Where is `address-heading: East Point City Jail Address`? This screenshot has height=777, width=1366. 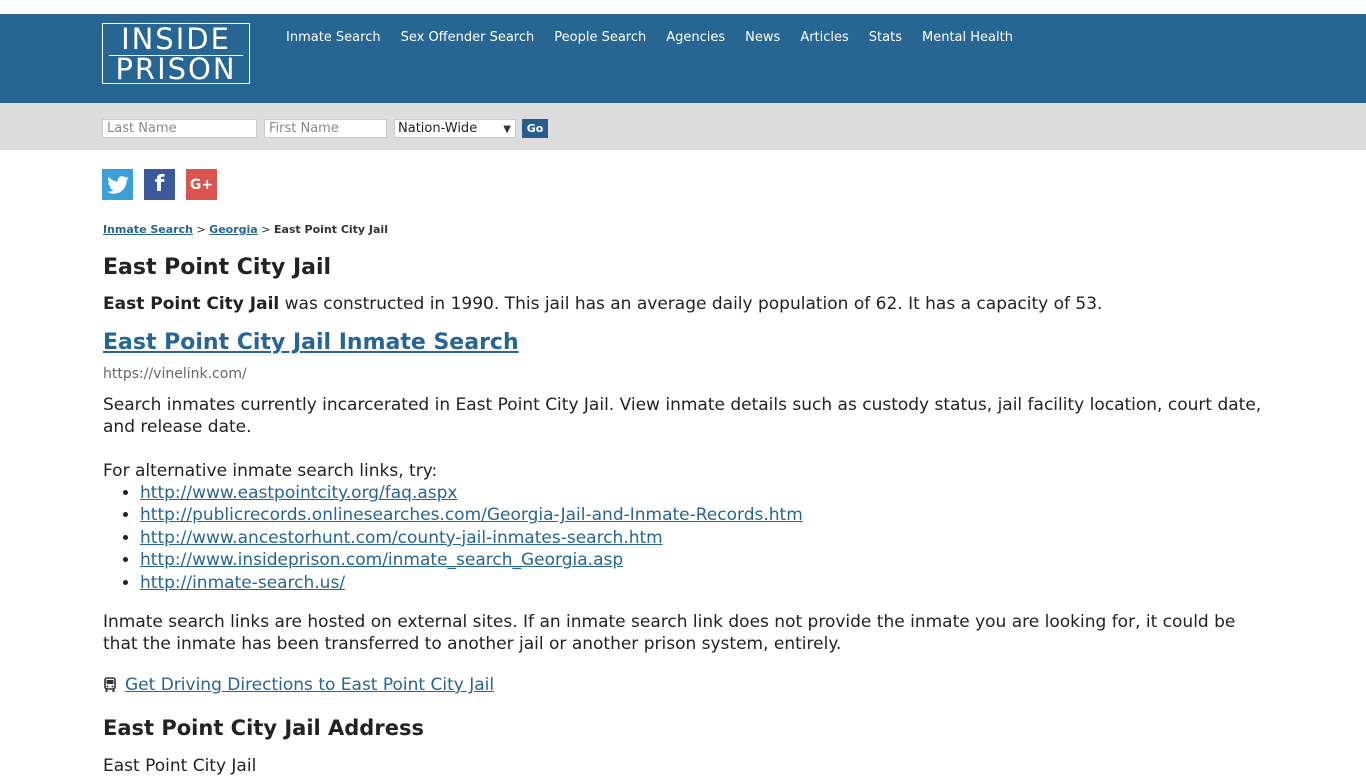
address-heading: East Point City Jail Address is located at coordinates (263, 728).